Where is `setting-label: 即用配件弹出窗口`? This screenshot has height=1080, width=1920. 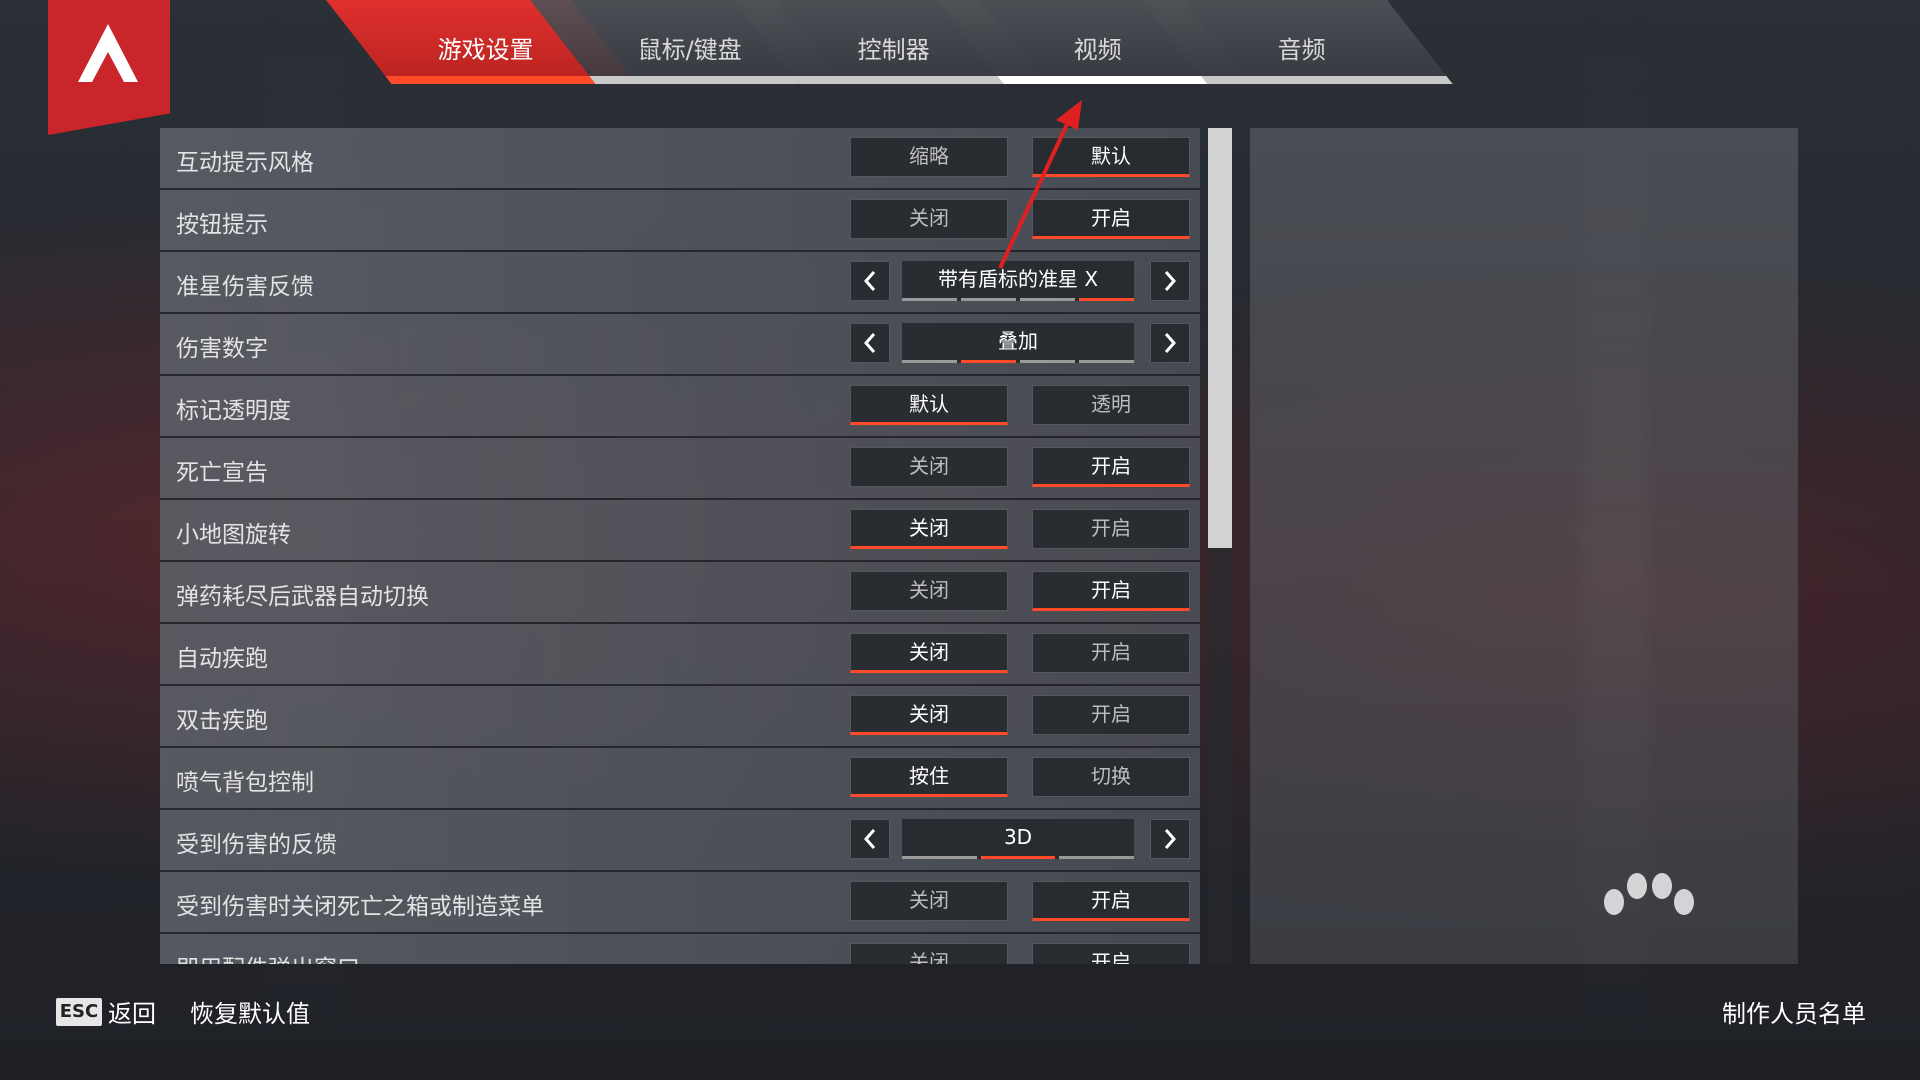 setting-label: 即用配件弹出窗口 is located at coordinates (268, 956).